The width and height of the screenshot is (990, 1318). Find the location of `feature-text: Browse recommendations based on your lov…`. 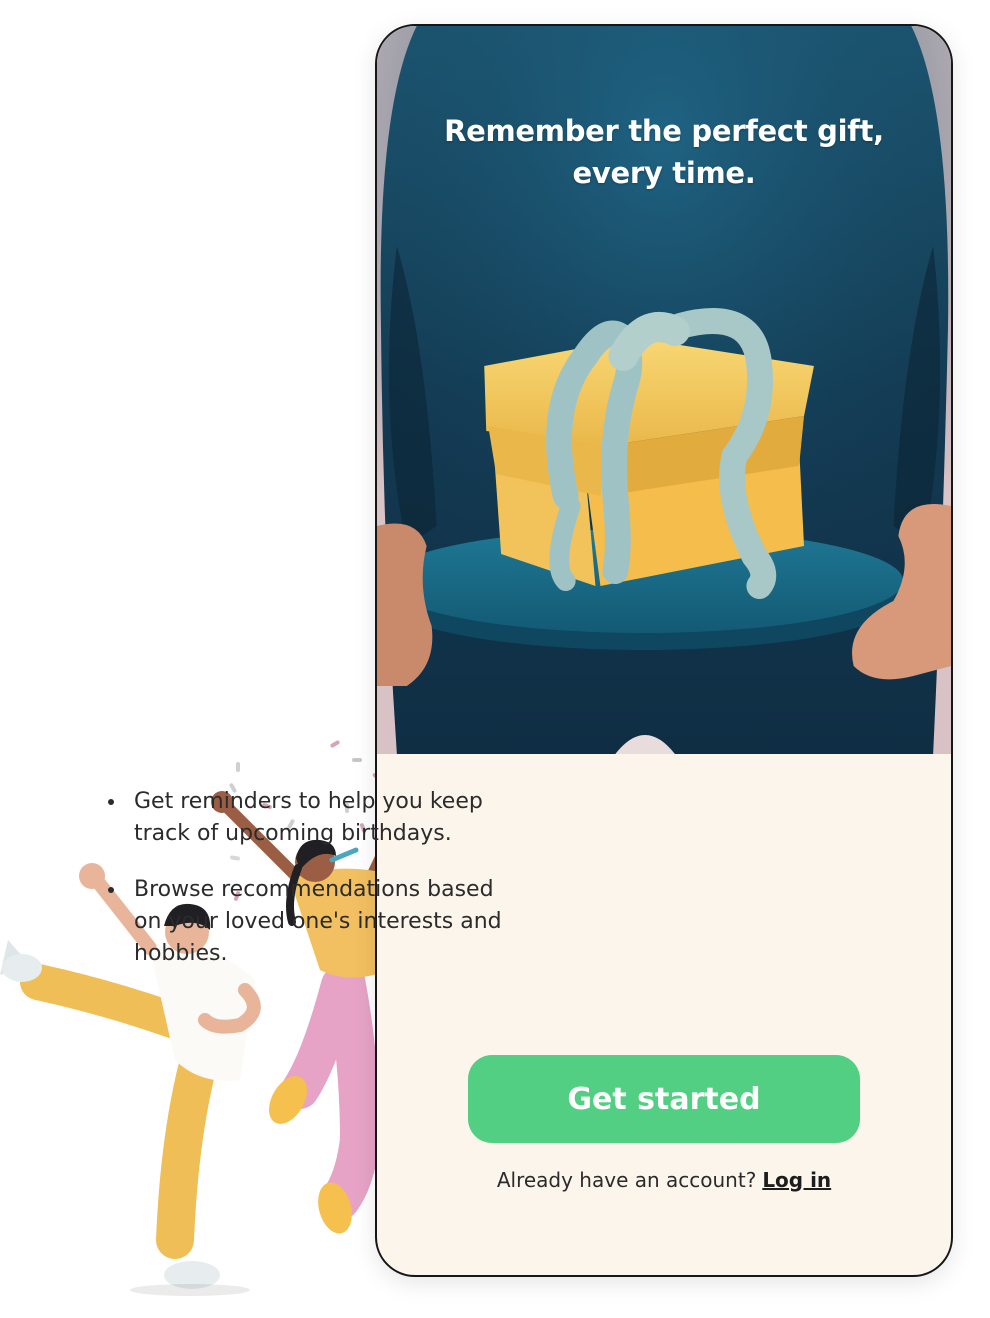

feature-text: Browse recommendations based on your lov… is located at coordinates (318, 921).